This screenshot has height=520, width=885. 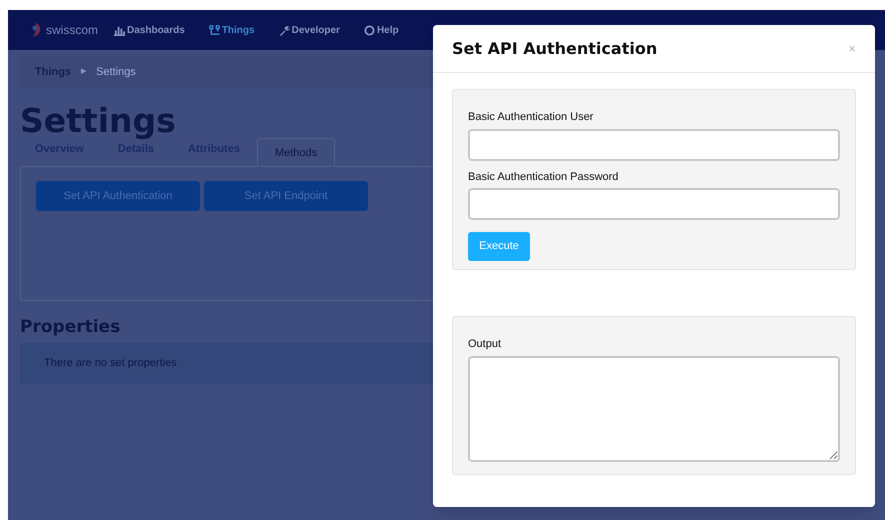 What do you see at coordinates (98, 121) in the screenshot?
I see `page-title: Settings` at bounding box center [98, 121].